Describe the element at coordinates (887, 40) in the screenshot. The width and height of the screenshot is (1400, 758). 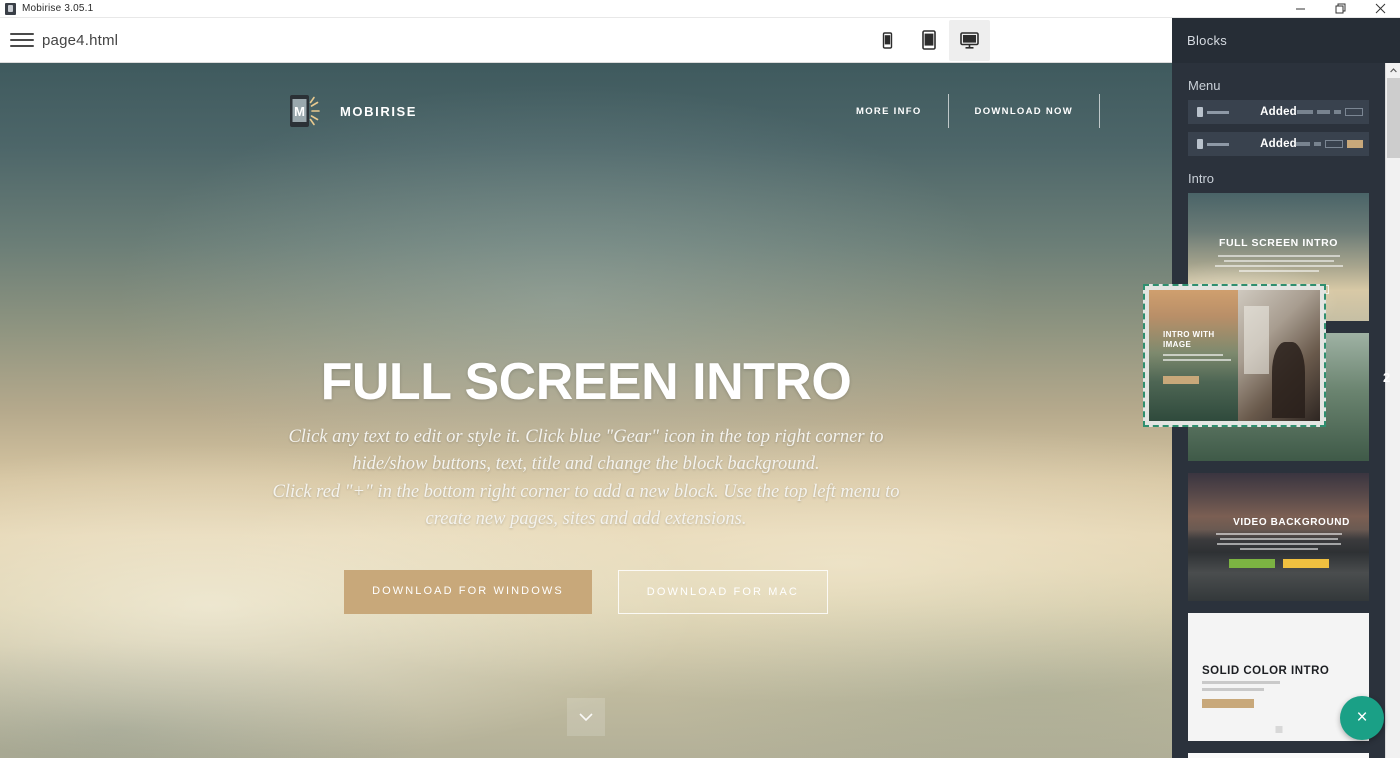
I see `view-mode-mobile` at that location.